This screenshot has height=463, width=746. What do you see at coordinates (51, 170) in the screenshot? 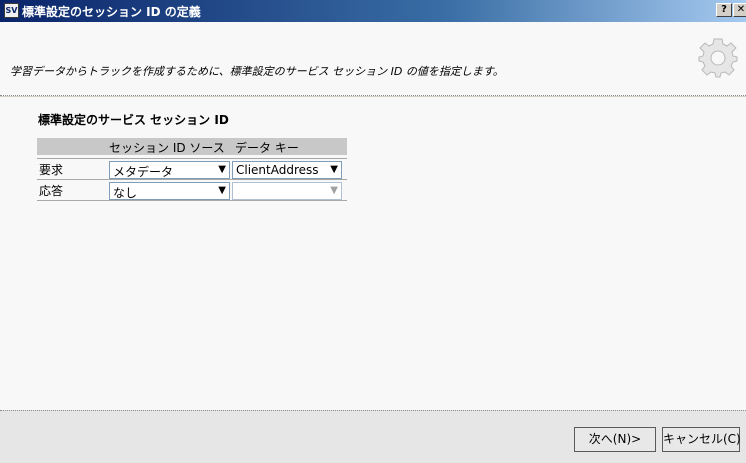
I see `row-label-request: 要求` at bounding box center [51, 170].